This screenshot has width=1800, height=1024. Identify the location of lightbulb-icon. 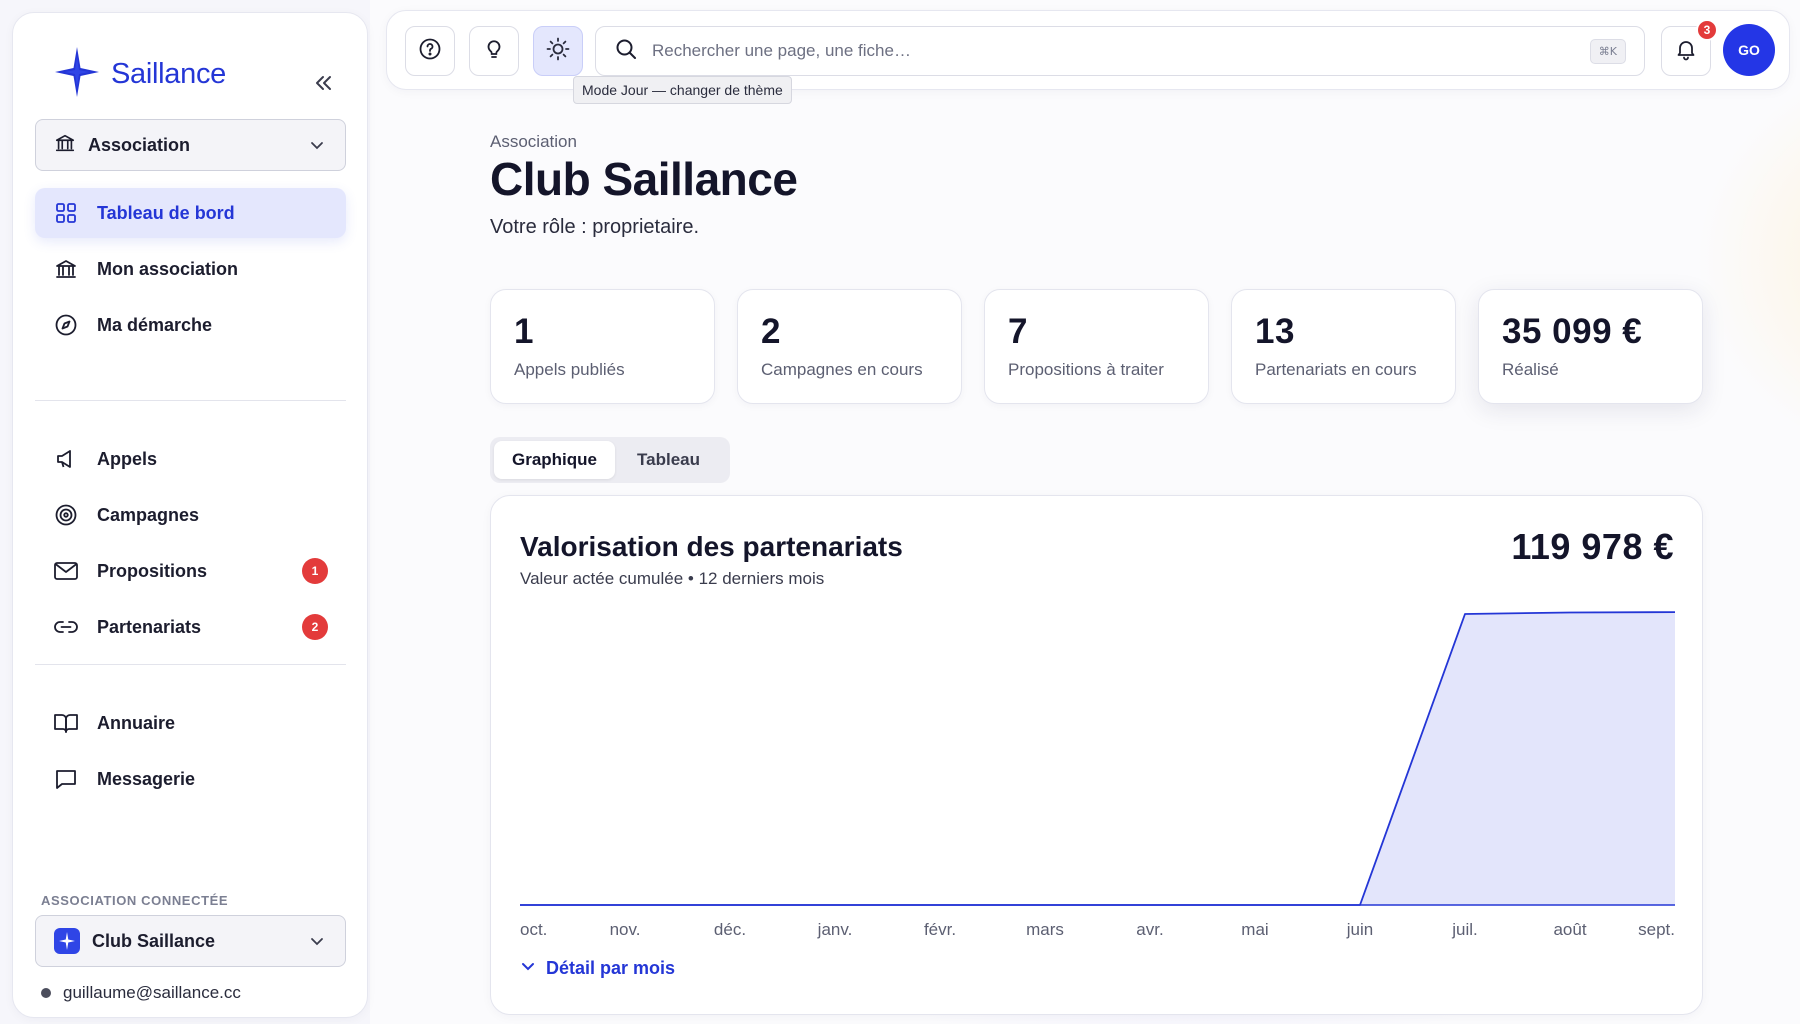
(494, 51).